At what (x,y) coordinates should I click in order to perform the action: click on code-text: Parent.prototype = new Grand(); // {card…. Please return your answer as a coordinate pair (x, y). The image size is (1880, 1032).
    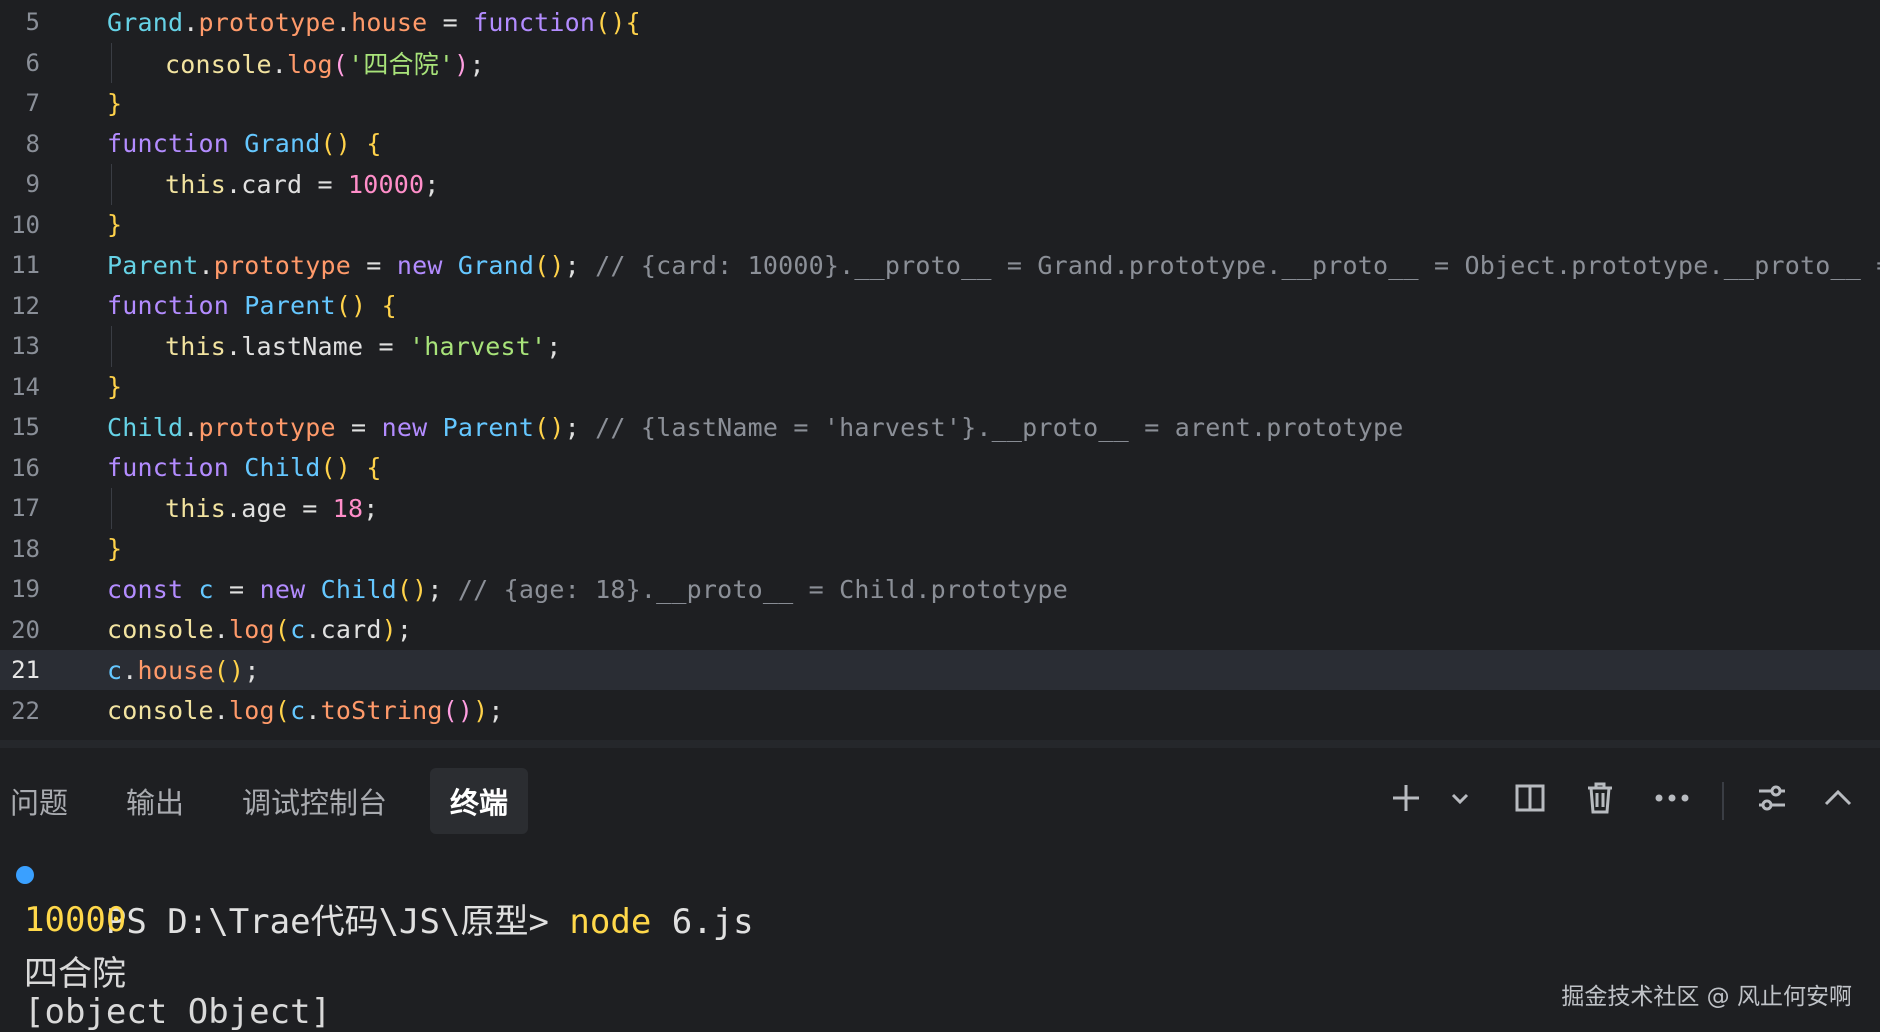
    Looking at the image, I should click on (993, 265).